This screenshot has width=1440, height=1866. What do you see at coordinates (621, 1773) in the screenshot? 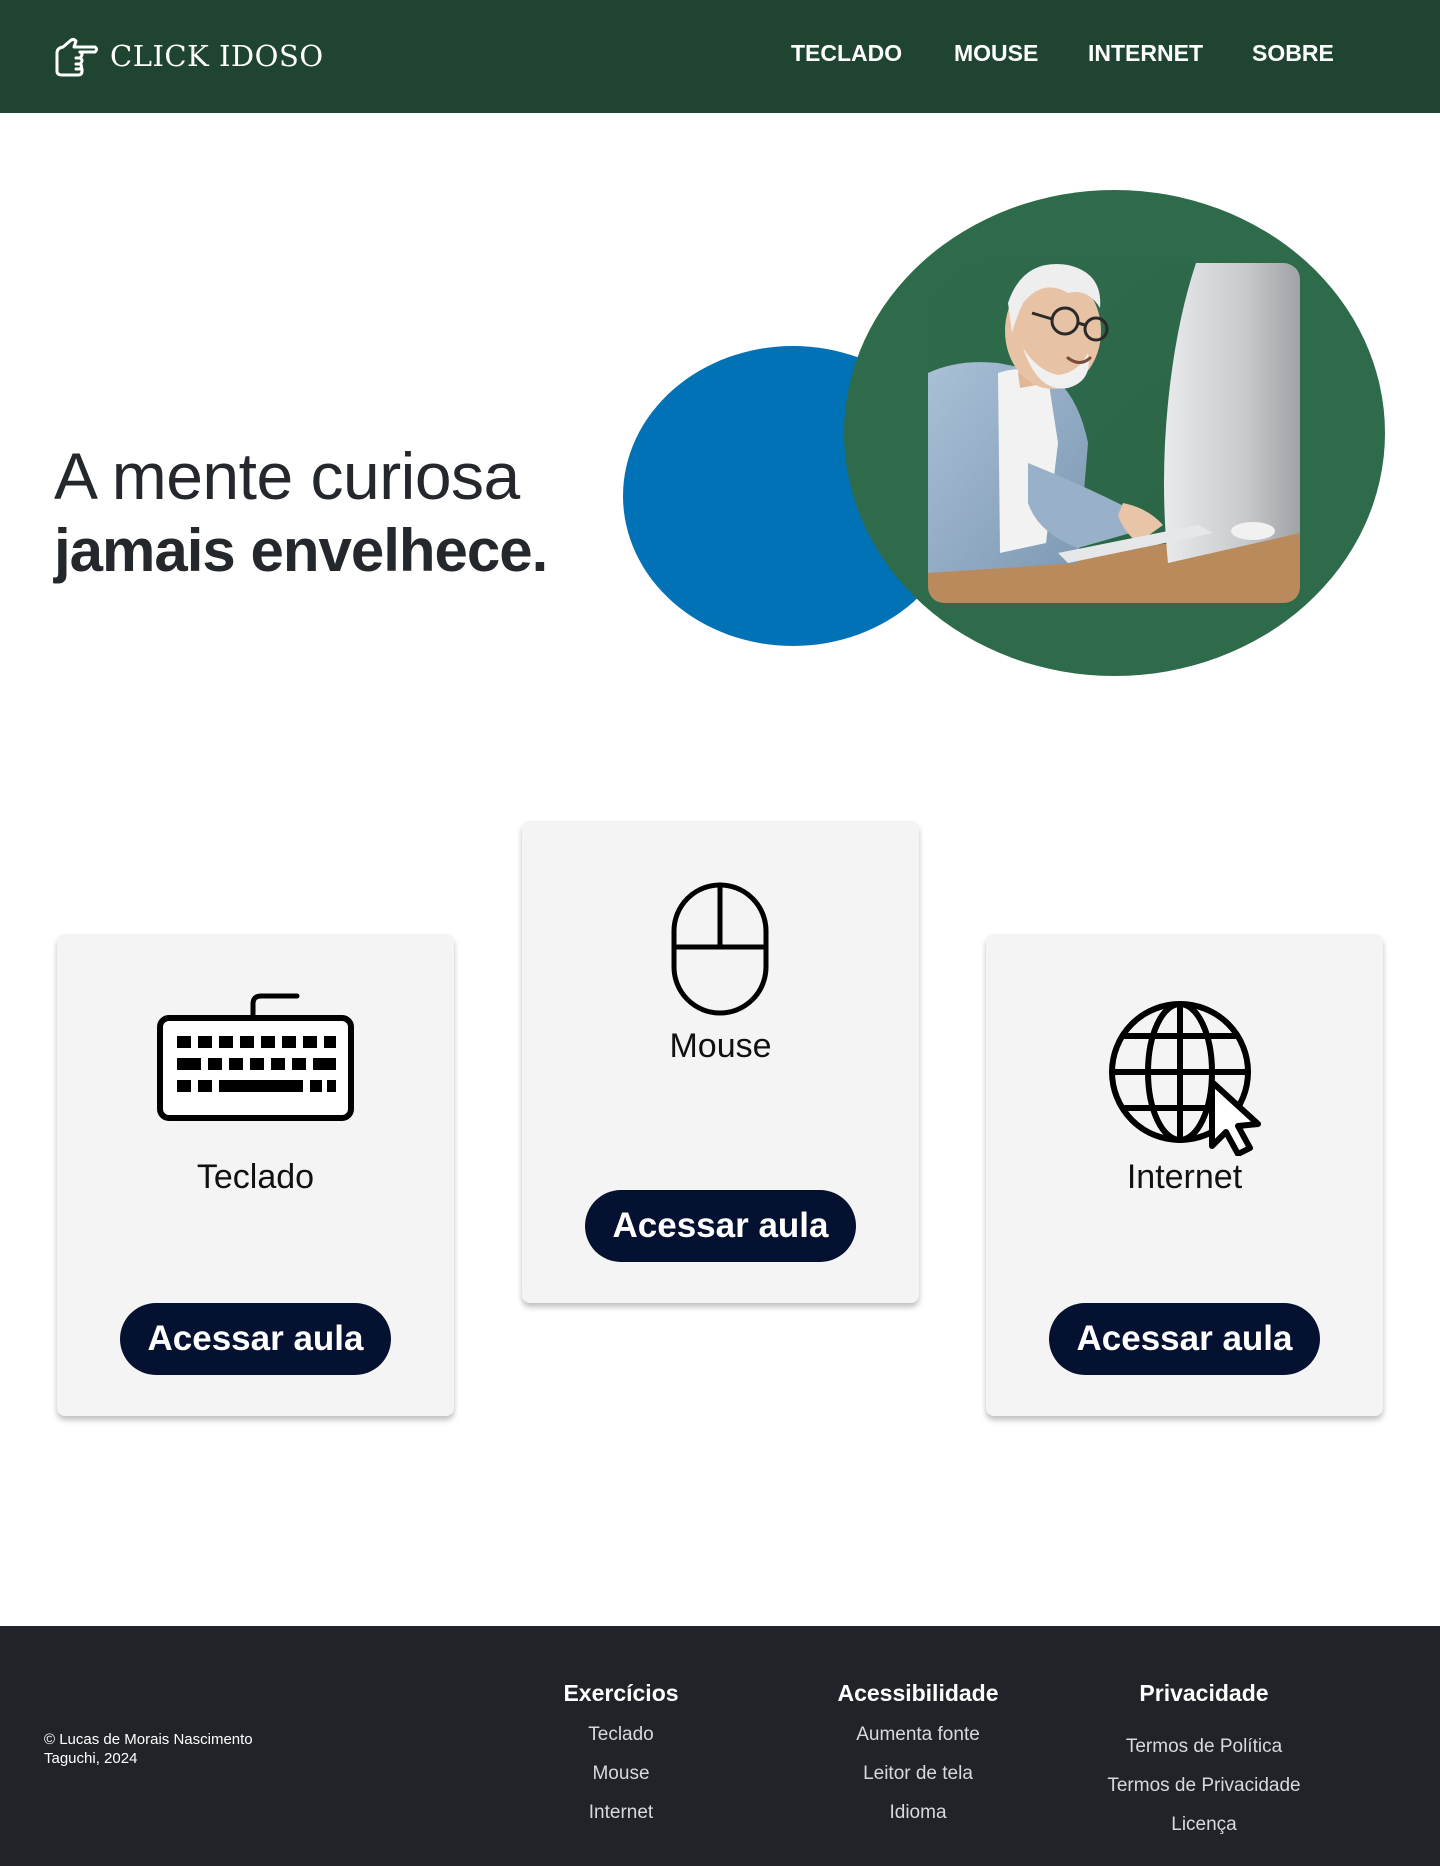
I see `footer-link-mouse: Mouse` at bounding box center [621, 1773].